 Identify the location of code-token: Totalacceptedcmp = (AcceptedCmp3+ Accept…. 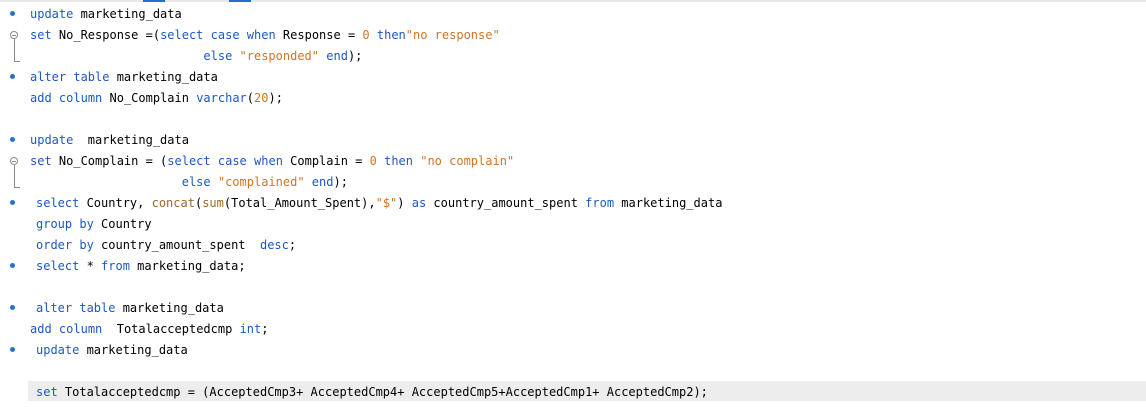
(382, 392).